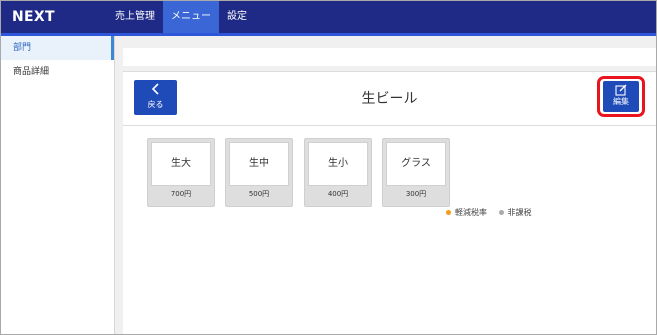 Image resolution: width=657 pixels, height=335 pixels. I want to click on legend-label-tax-exempt: 非課税, so click(519, 212).